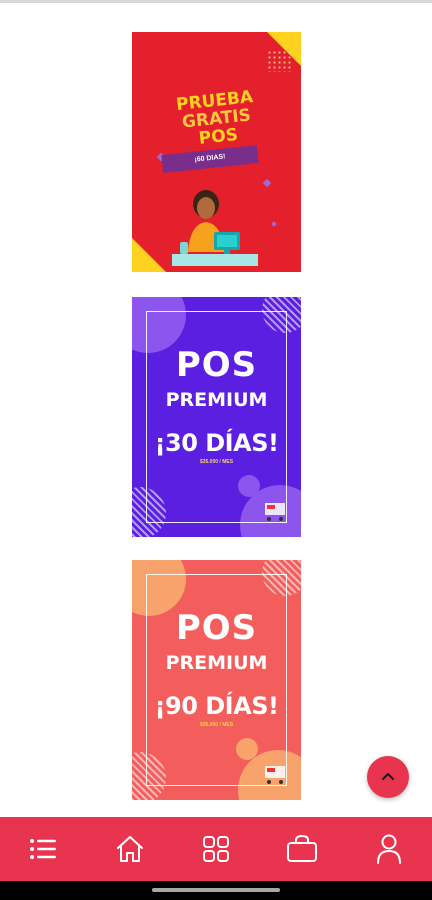 This screenshot has height=900, width=432. Describe the element at coordinates (216, 890) in the screenshot. I see `home-gesture-bar` at that location.